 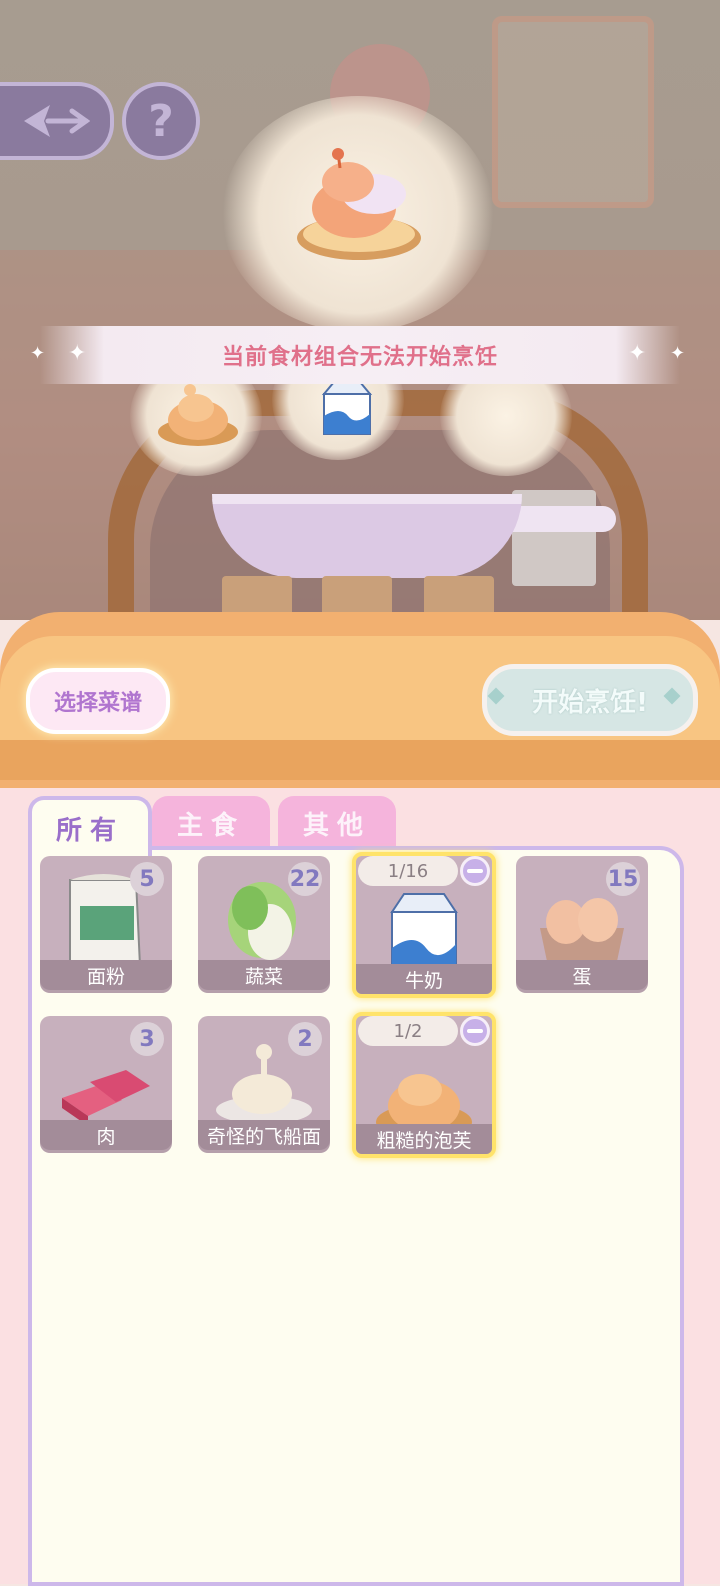 I want to click on select-recipe-label: 选择菜谱, so click(x=97, y=703).